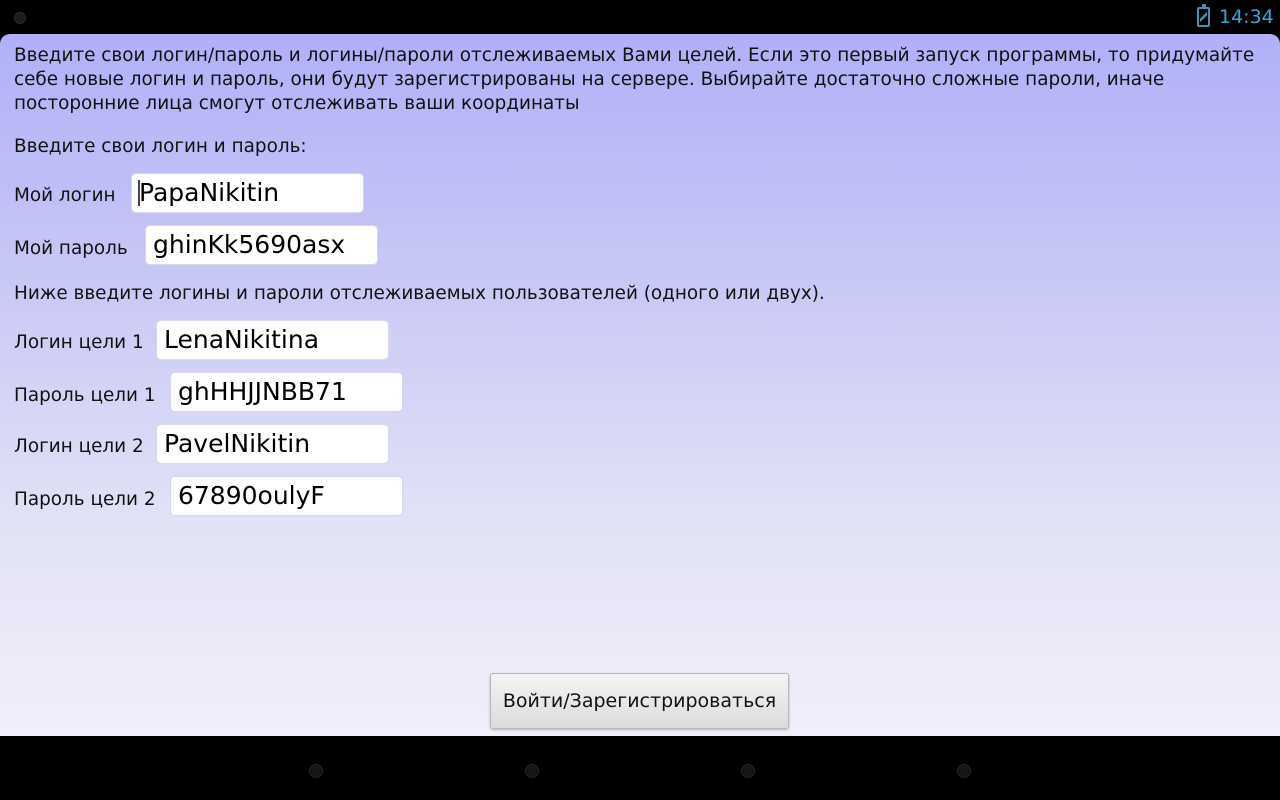 Image resolution: width=1280 pixels, height=800 pixels. What do you see at coordinates (639, 701) in the screenshot?
I see `login-register-button: Войти/Зарегистрироваться` at bounding box center [639, 701].